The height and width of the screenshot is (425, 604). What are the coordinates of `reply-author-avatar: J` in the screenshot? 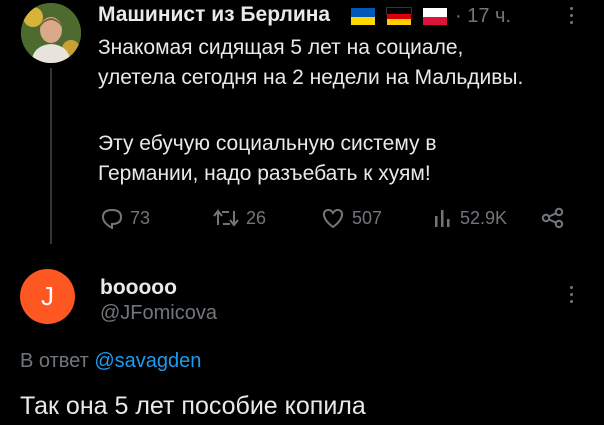 It's located at (47, 296).